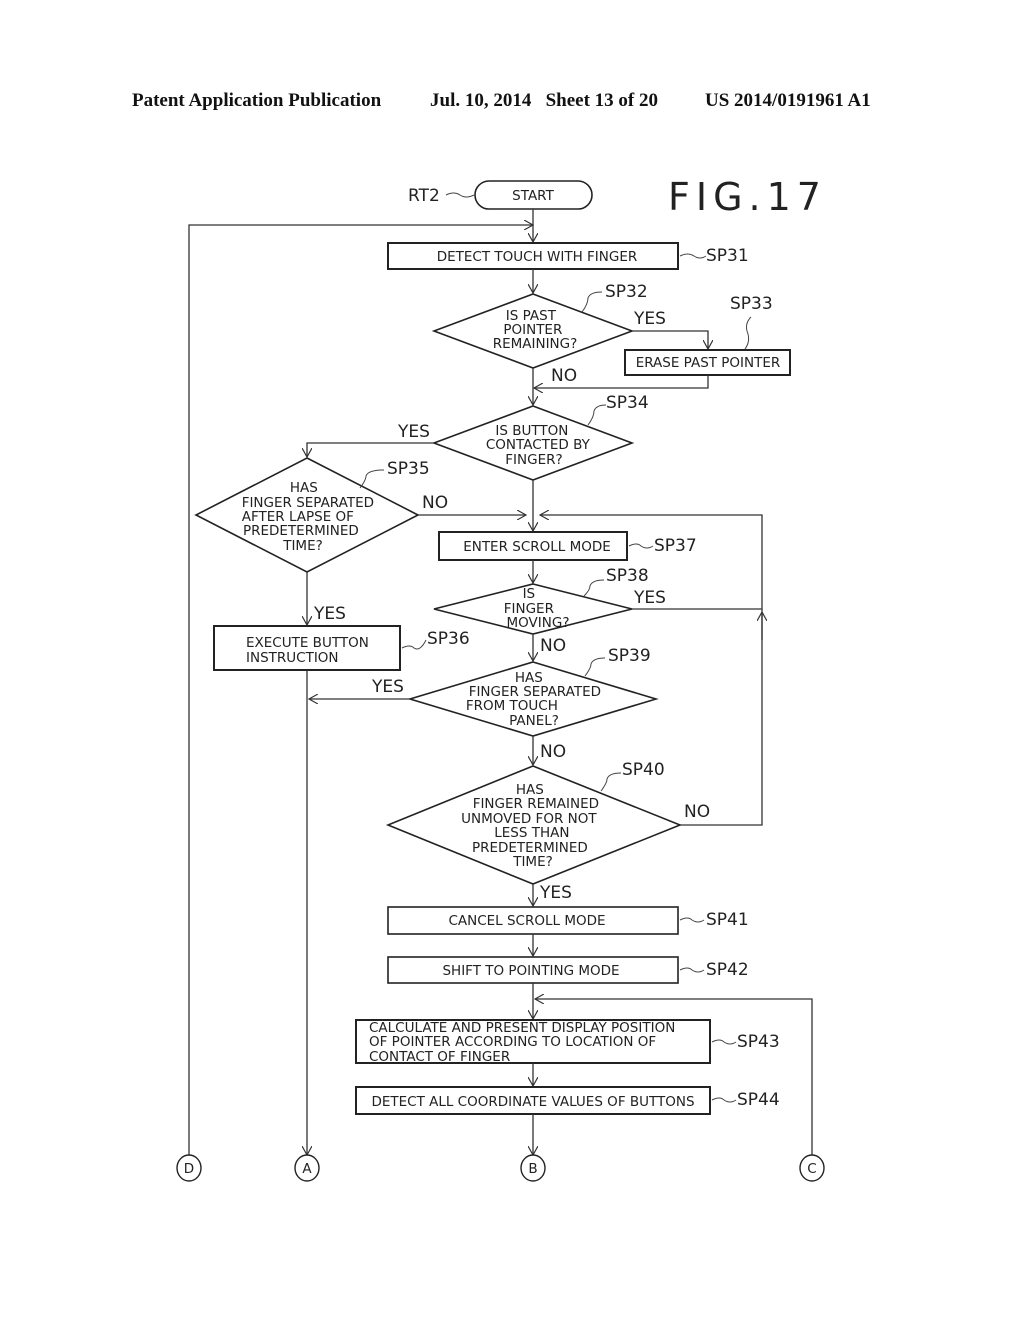 This screenshot has width=1024, height=1320. Describe the element at coordinates (727, 970) in the screenshot. I see `sp42-ref: SP42` at that location.